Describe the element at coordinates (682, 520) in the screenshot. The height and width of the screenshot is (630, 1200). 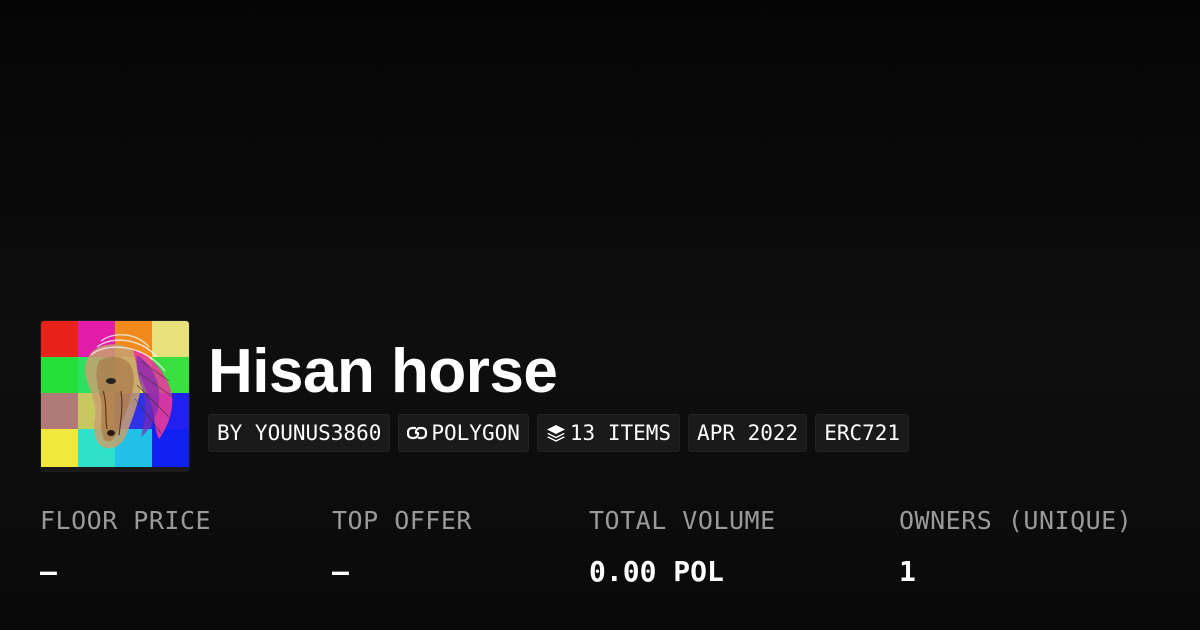
I see `stat-total-volume-label: TOTAL VOLUME` at that location.